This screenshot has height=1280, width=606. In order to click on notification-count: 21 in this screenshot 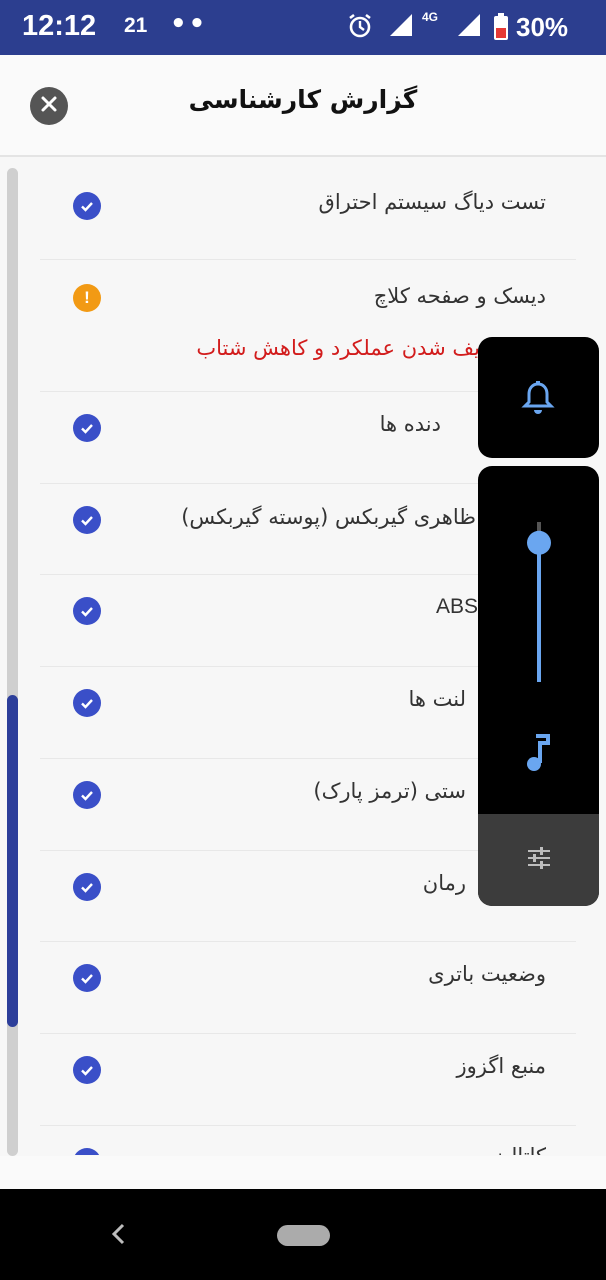, I will do `click(136, 25)`.